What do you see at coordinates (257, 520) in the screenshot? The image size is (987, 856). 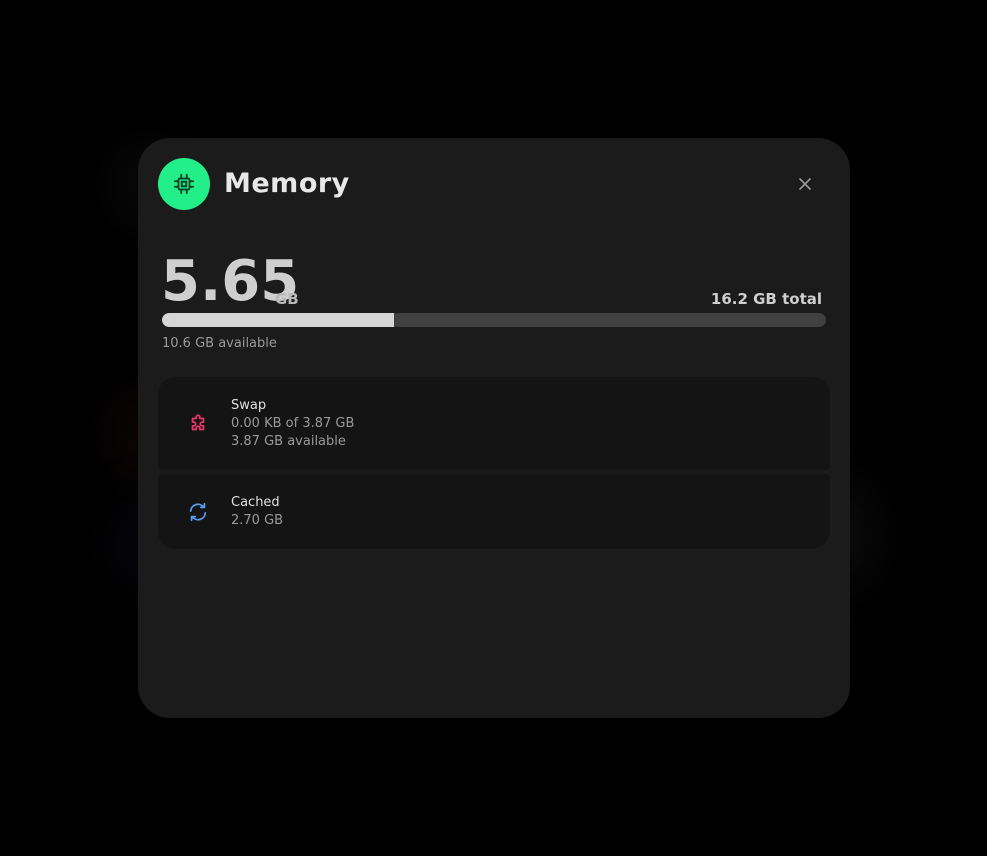 I see `cached-value: 2.70 GB` at bounding box center [257, 520].